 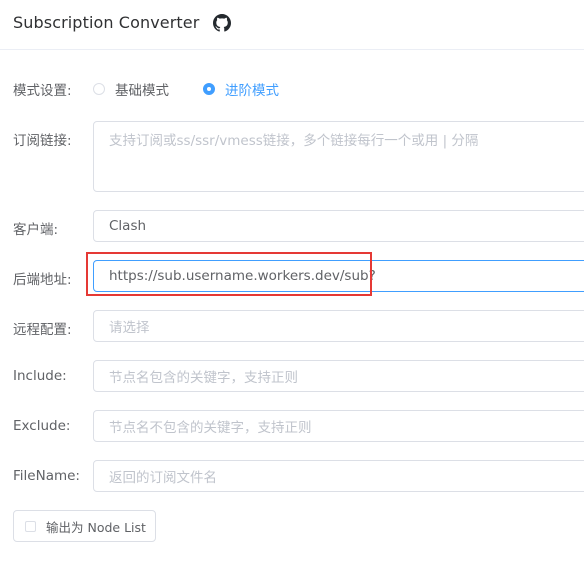 What do you see at coordinates (106, 22) in the screenshot?
I see `app-title: Subscription Converter` at bounding box center [106, 22].